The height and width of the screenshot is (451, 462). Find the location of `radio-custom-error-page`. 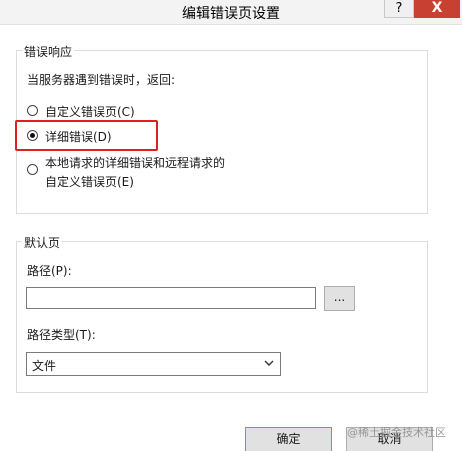

radio-custom-error-page is located at coordinates (32, 110).